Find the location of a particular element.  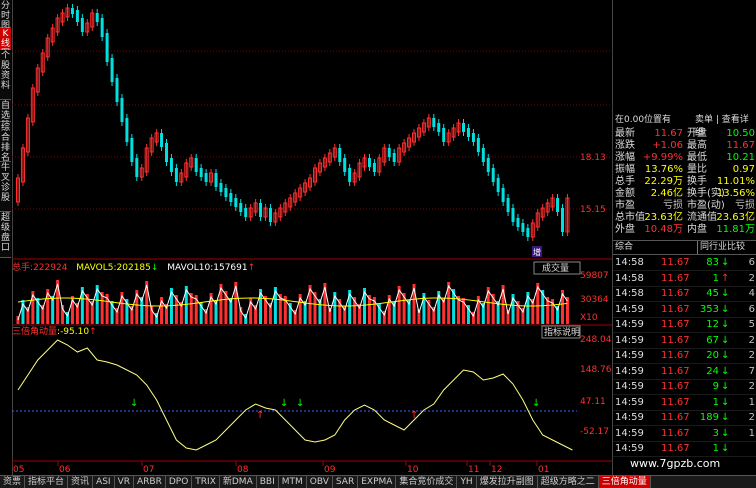

quote-value: 11.67 is located at coordinates (668, 133).